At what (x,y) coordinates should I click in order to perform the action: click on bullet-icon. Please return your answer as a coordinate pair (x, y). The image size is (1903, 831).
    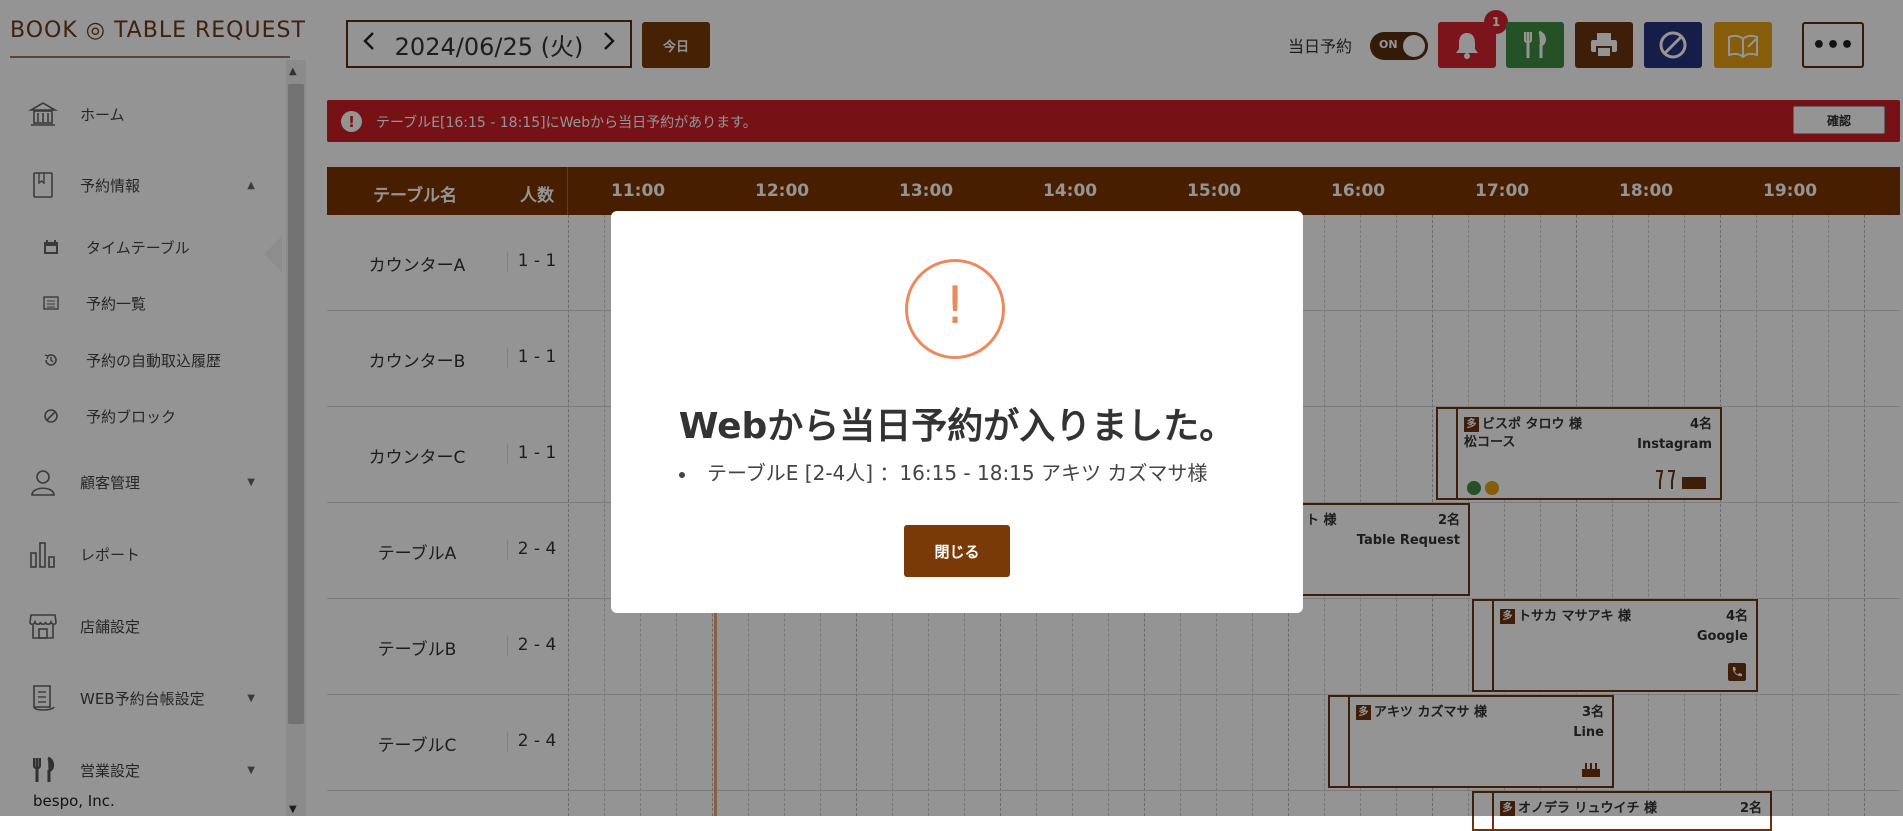
    Looking at the image, I should click on (682, 474).